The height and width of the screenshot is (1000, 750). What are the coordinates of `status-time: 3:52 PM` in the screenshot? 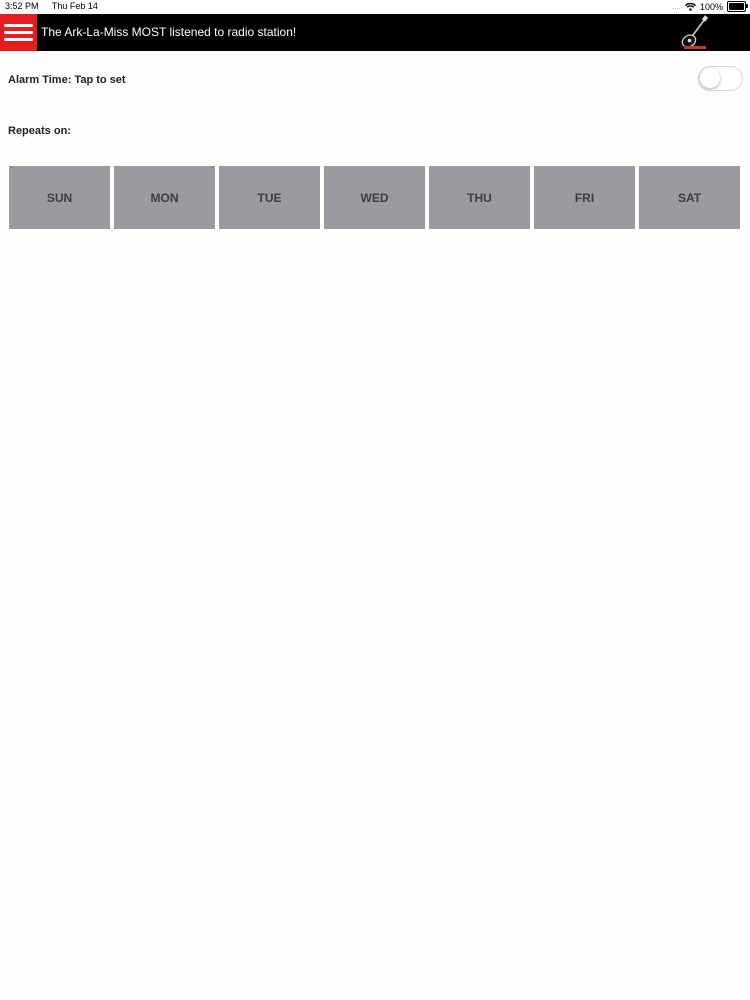 It's located at (22, 6).